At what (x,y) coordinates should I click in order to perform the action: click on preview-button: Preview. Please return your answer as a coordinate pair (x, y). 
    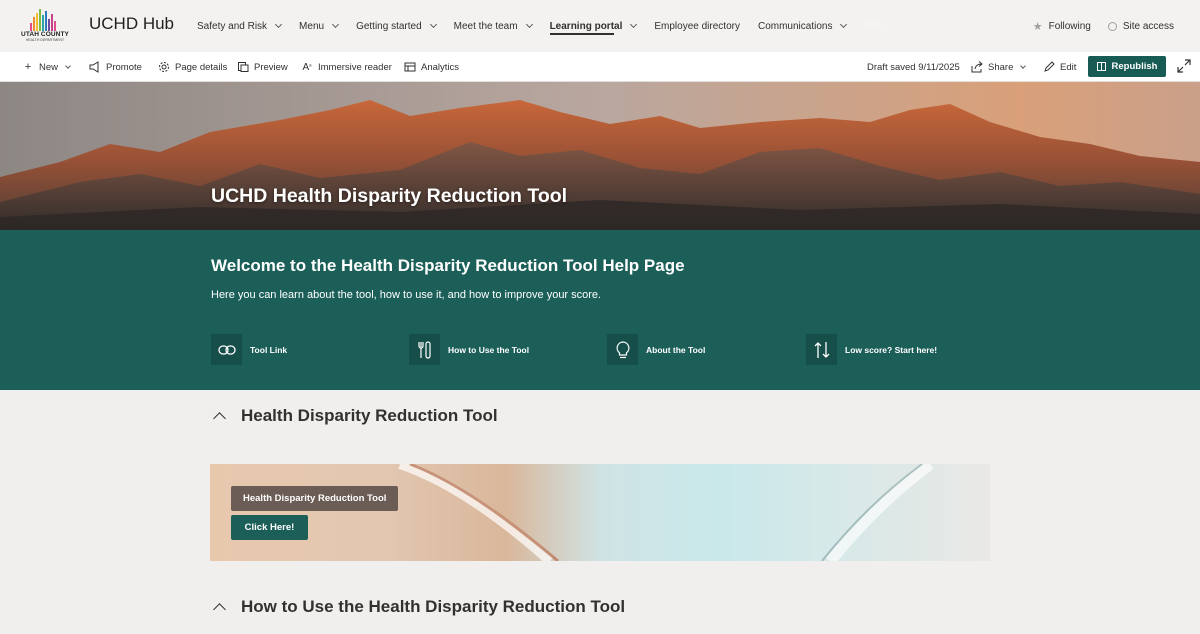
    Looking at the image, I should click on (262, 67).